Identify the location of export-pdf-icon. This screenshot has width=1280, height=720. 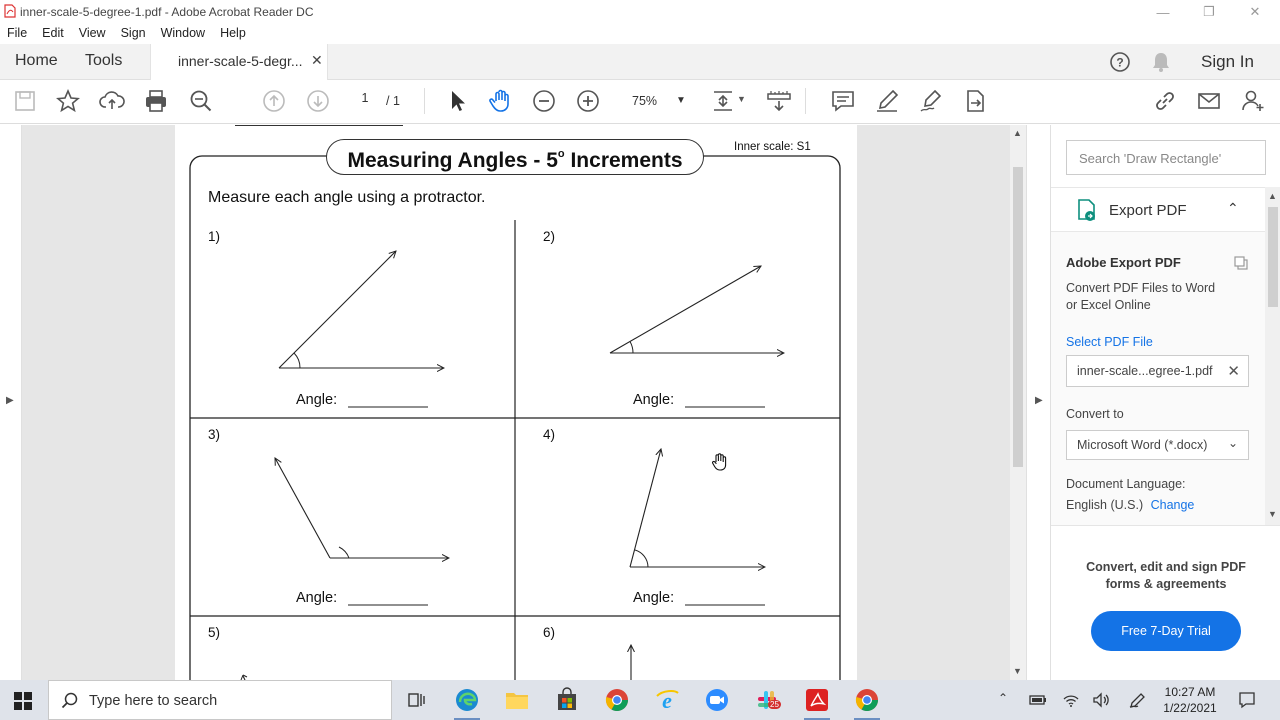
(1086, 210).